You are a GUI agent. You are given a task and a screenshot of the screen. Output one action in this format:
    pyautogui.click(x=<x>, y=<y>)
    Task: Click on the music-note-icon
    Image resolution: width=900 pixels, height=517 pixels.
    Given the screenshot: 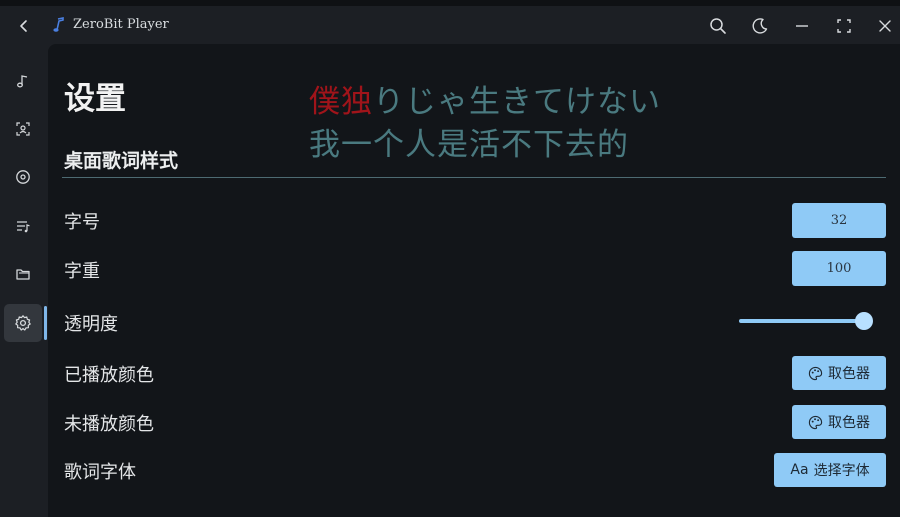 What is the action you would take?
    pyautogui.click(x=22, y=81)
    